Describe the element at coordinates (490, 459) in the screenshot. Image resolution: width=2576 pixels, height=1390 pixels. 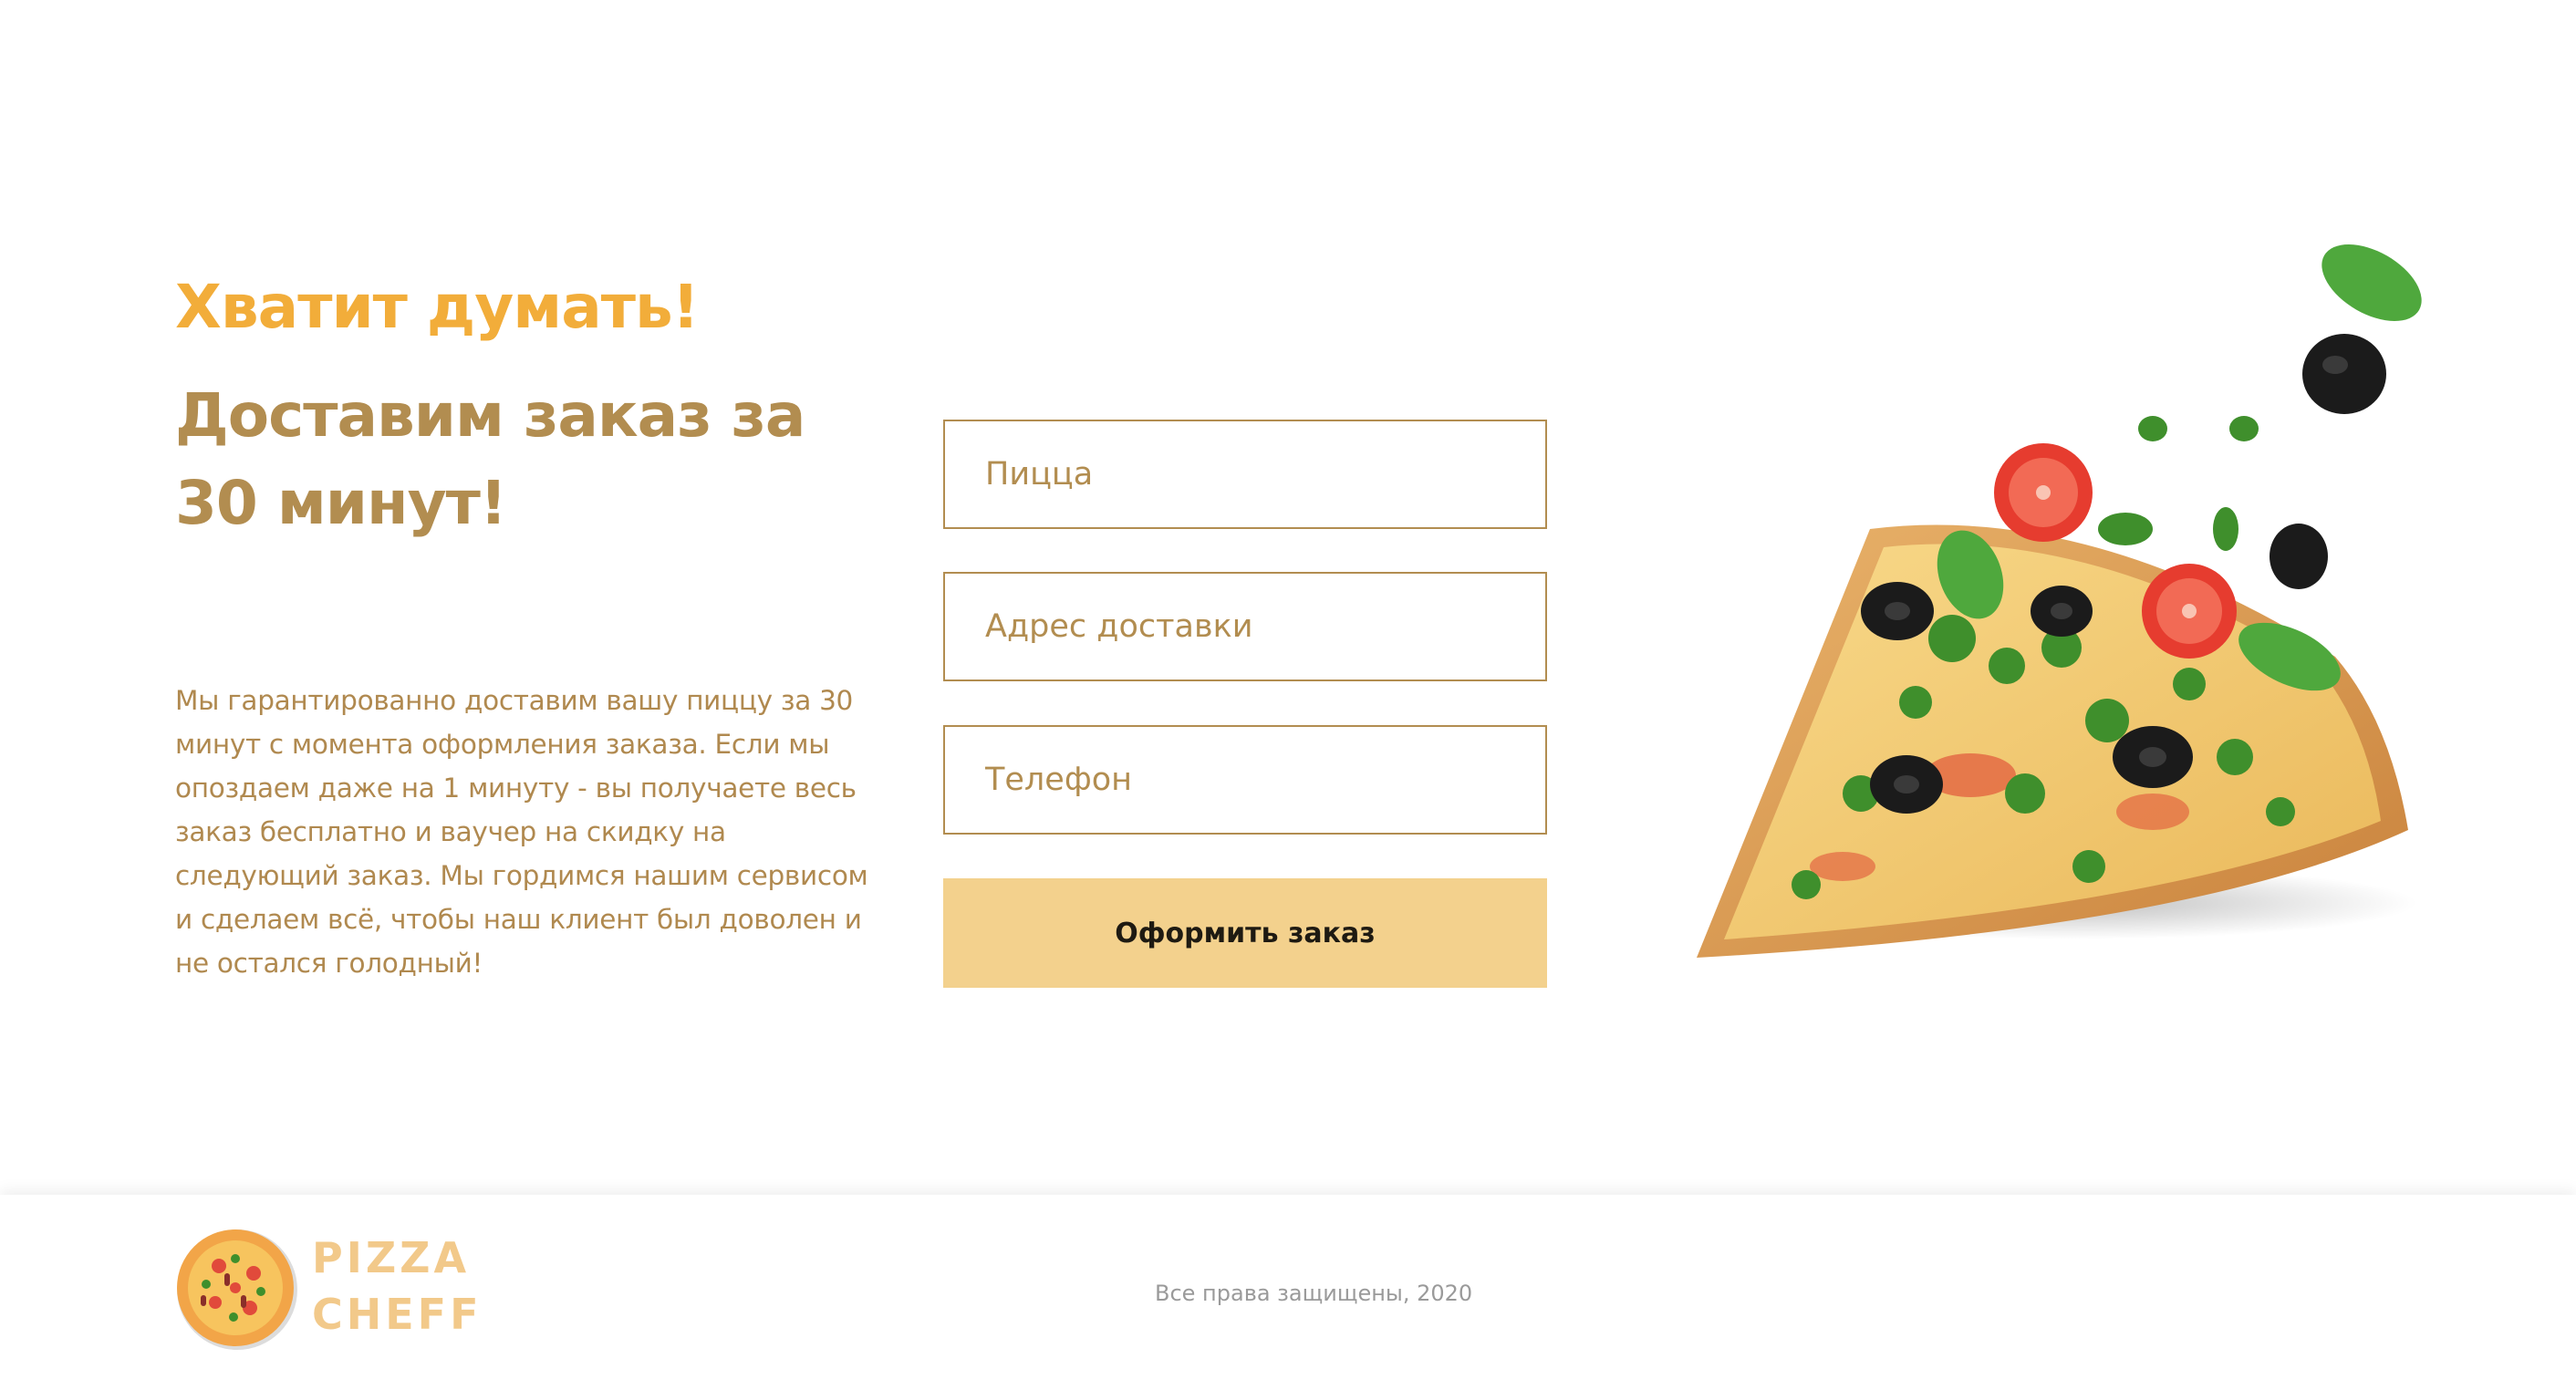
I see `hero-subheadline: Доставим заказ за 30 минут!` at that location.